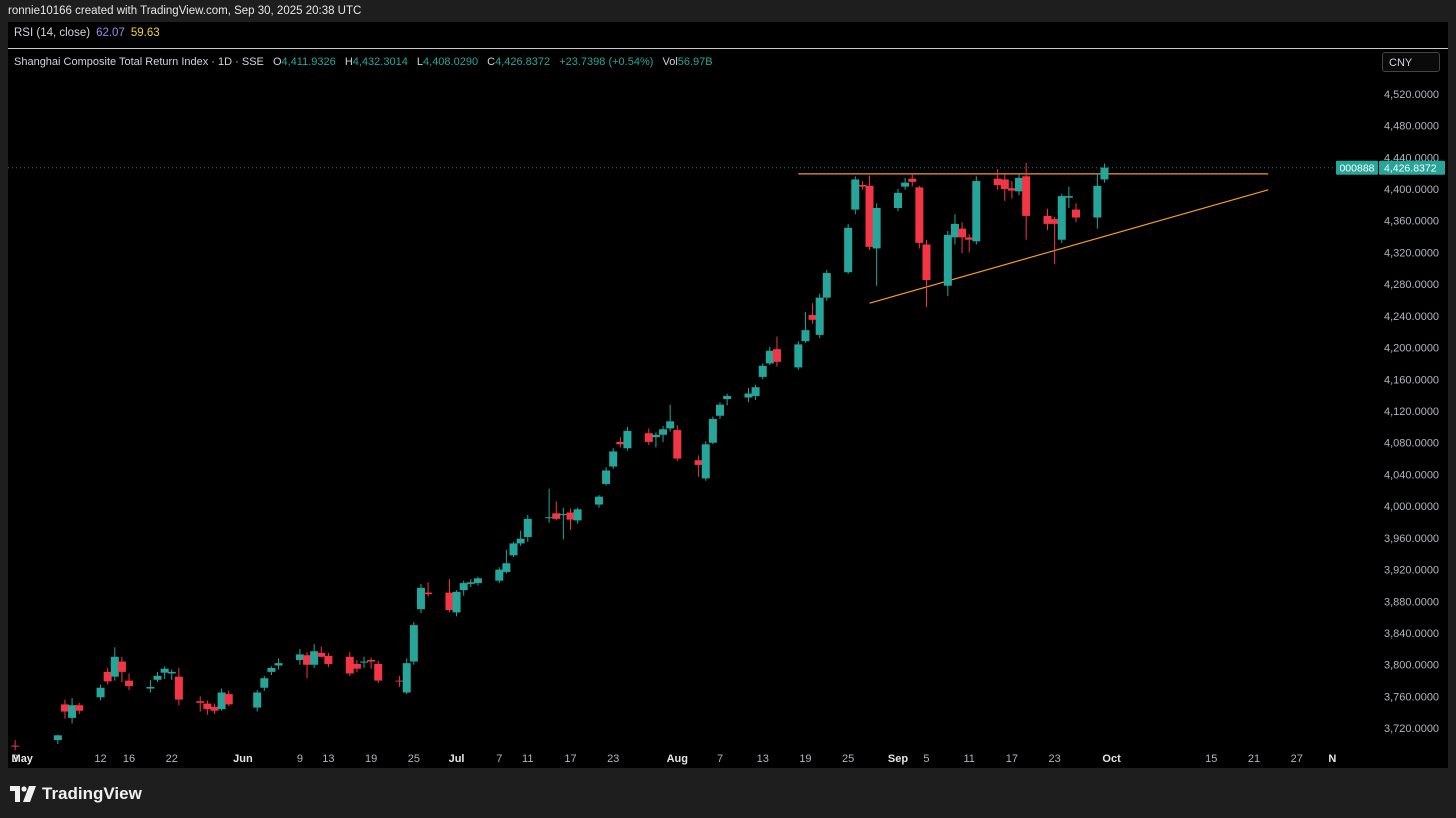 This screenshot has height=818, width=1456. I want to click on x-tick-label: Jul, so click(457, 759).